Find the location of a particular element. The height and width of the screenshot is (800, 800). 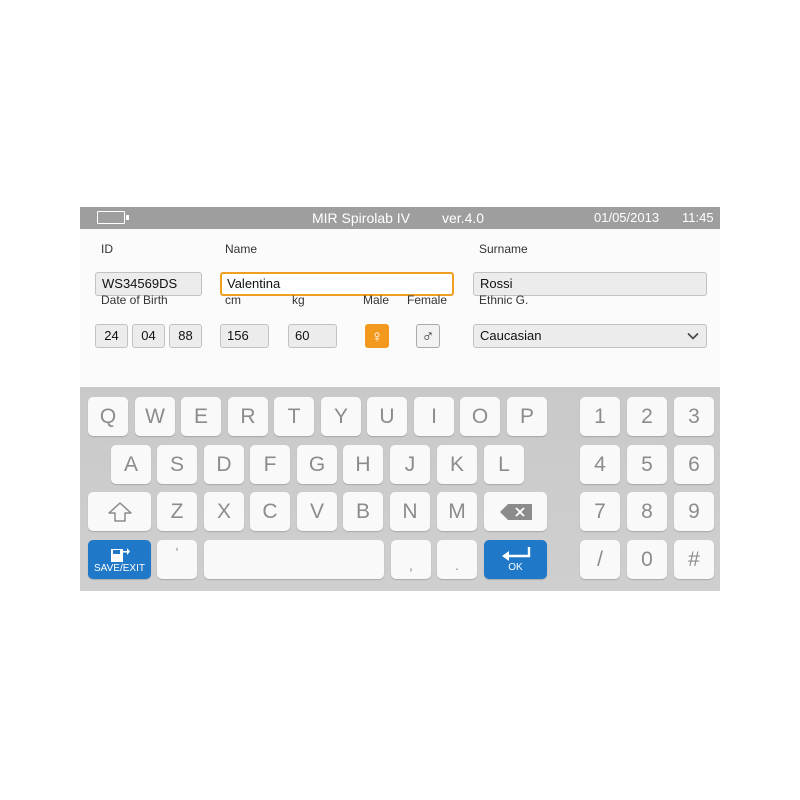

key-z: Z is located at coordinates (177, 511).